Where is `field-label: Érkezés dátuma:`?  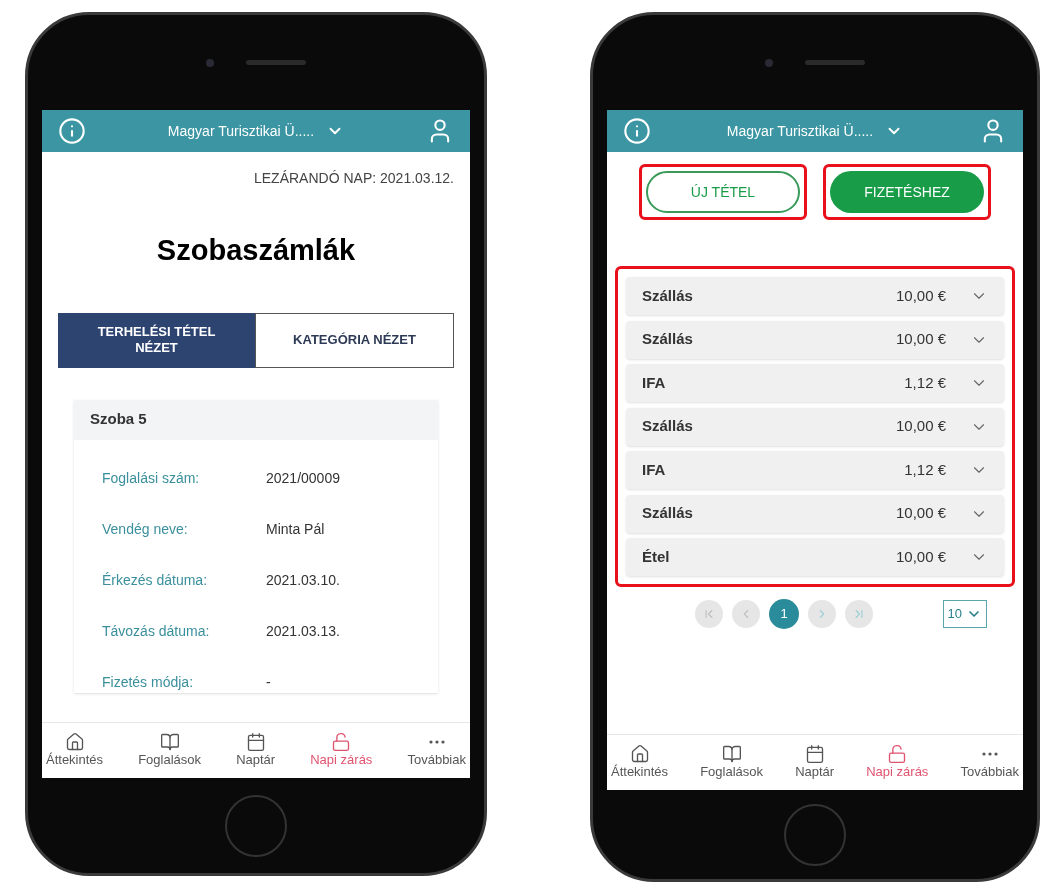 field-label: Érkezés dátuma: is located at coordinates (155, 580).